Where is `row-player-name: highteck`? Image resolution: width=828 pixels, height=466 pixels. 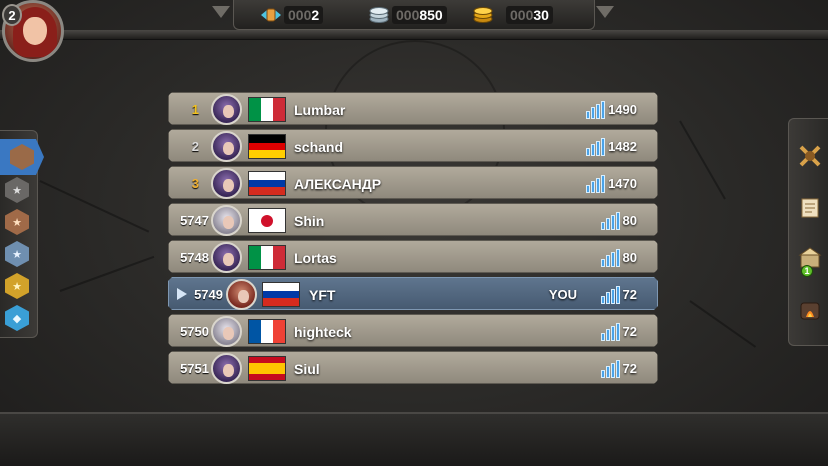 row-player-name: highteck is located at coordinates (323, 331).